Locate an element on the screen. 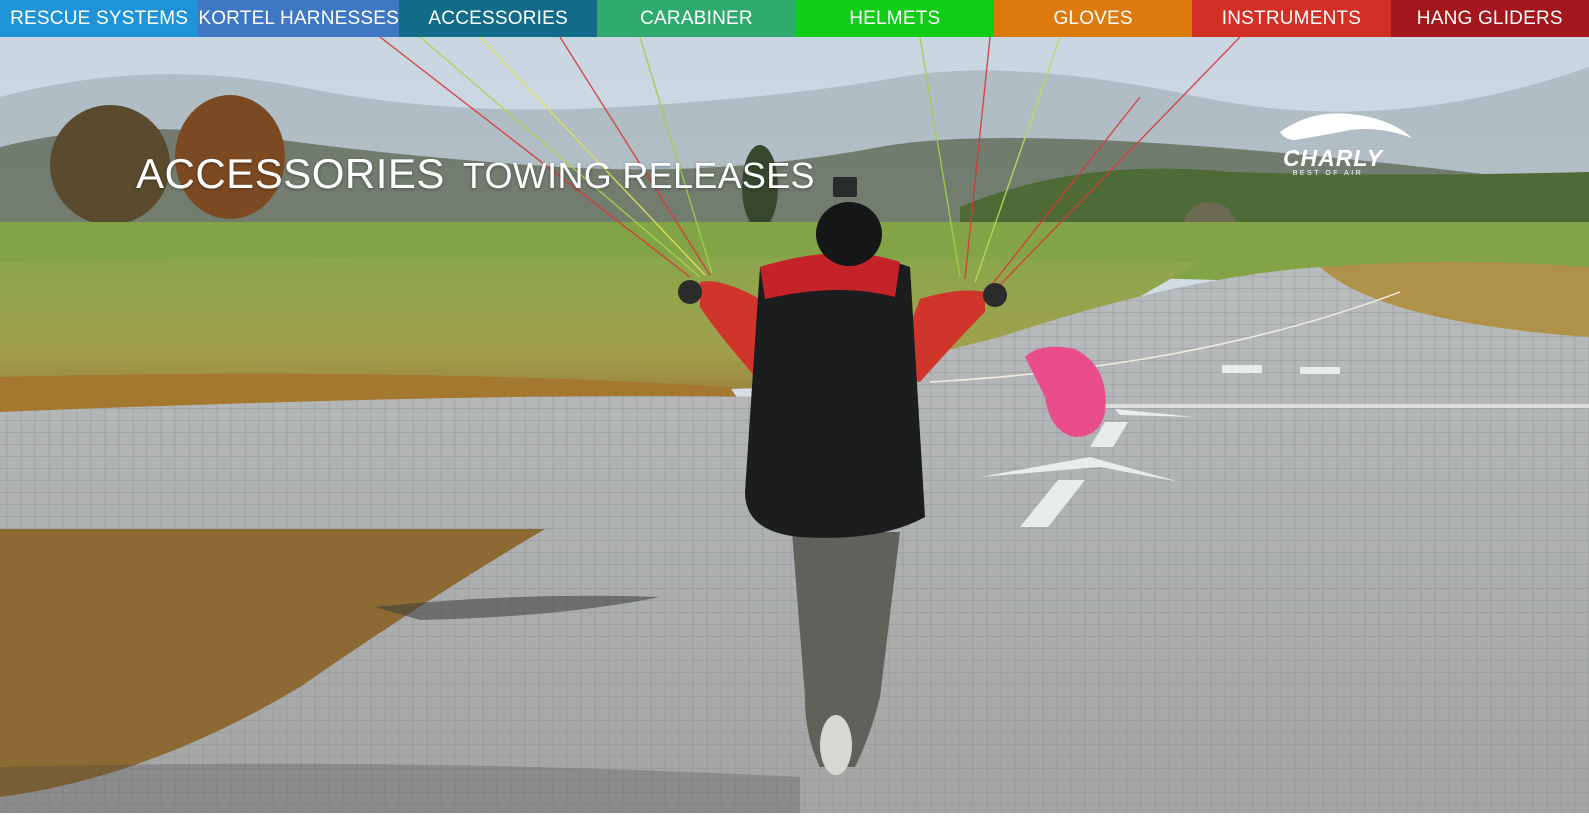  page-title: ACCESSORIES TOWING RELEASES is located at coordinates (475, 174).